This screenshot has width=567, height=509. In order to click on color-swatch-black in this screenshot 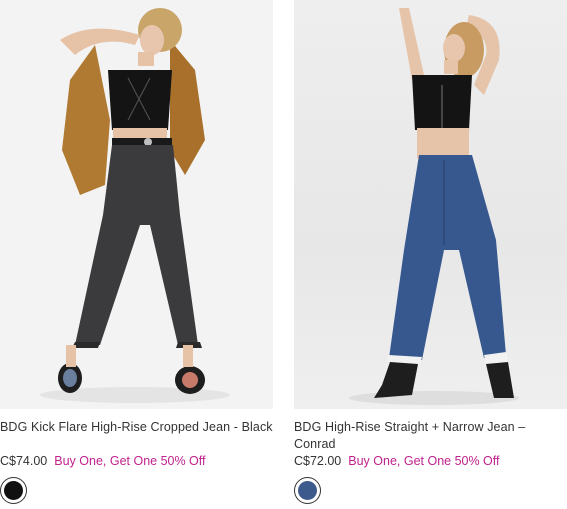, I will do `click(13, 490)`.